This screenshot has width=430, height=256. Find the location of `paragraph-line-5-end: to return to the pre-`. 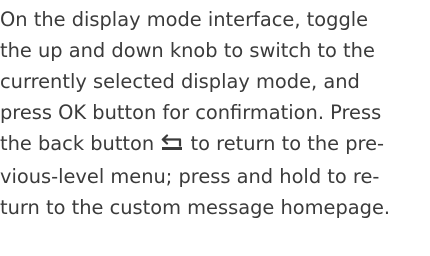

paragraph-line-5-end: to return to the pre- is located at coordinates (284, 143).